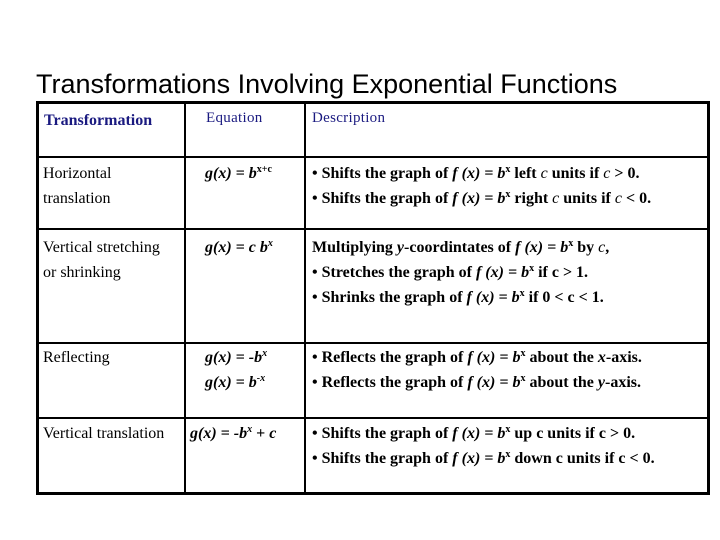  Describe the element at coordinates (373, 102) in the screenshot. I see `table-border-top` at that location.